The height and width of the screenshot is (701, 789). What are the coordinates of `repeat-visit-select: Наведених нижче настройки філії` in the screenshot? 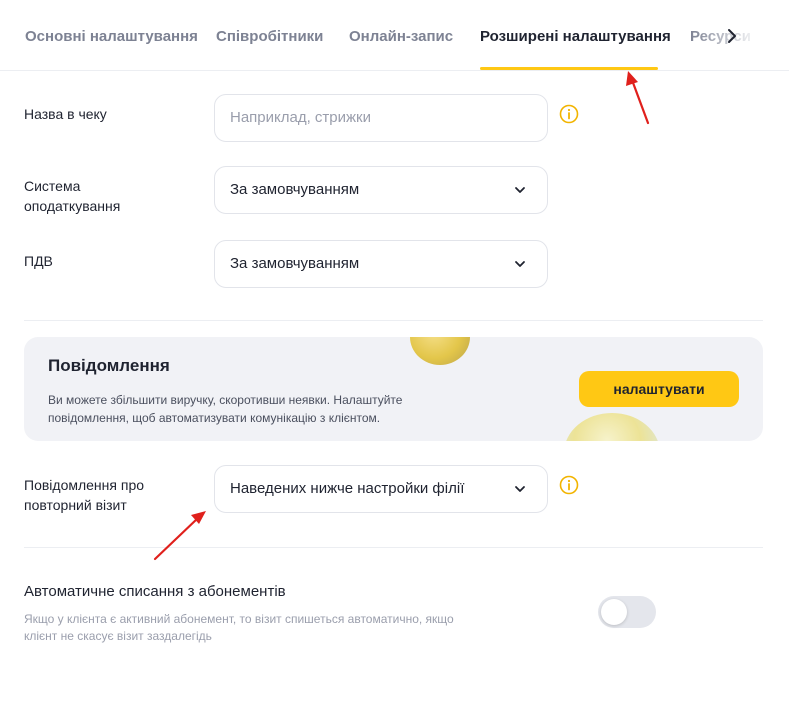 It's located at (381, 489).